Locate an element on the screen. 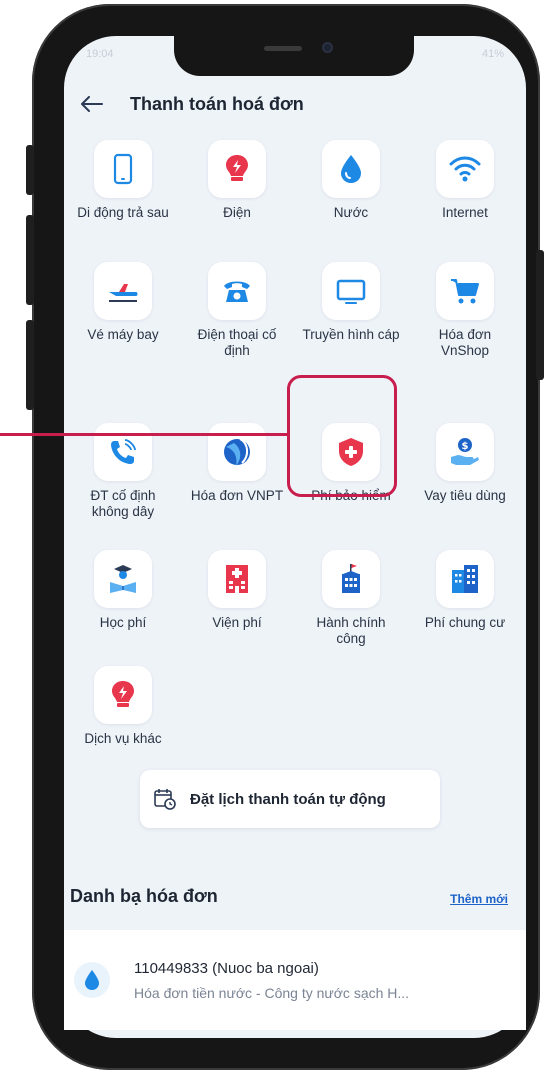  service-vnshop: Hóa đơn VnShop is located at coordinates (465, 310).